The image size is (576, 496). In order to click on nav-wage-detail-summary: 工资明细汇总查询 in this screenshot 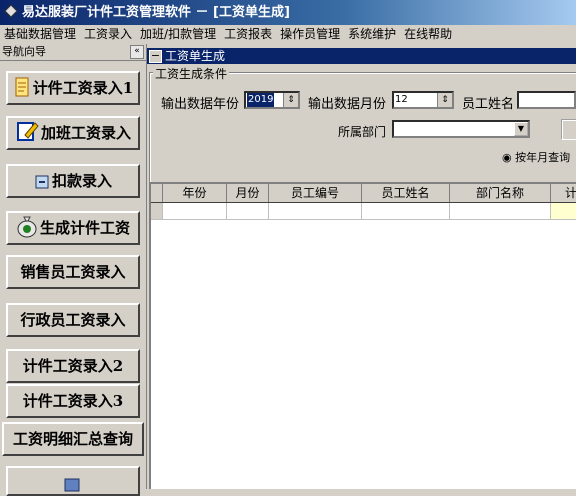, I will do `click(73, 439)`.